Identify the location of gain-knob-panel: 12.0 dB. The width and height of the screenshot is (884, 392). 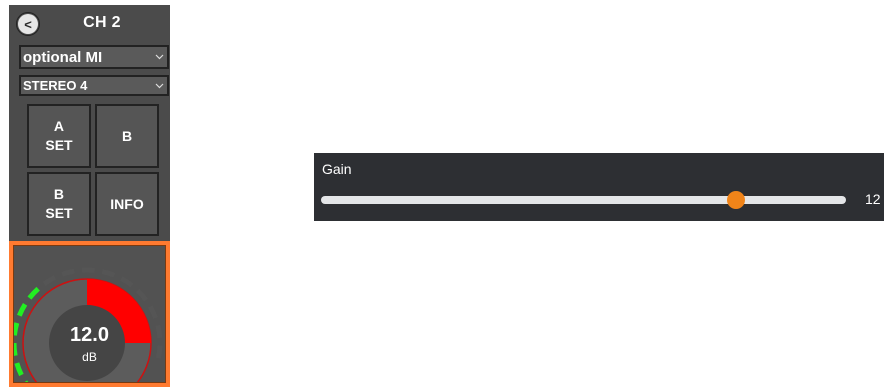
(89, 314).